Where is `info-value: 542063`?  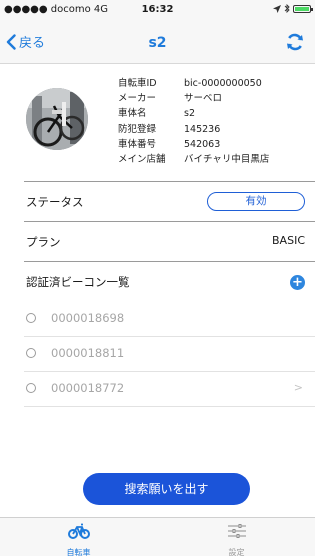
info-value: 542063 is located at coordinates (202, 144).